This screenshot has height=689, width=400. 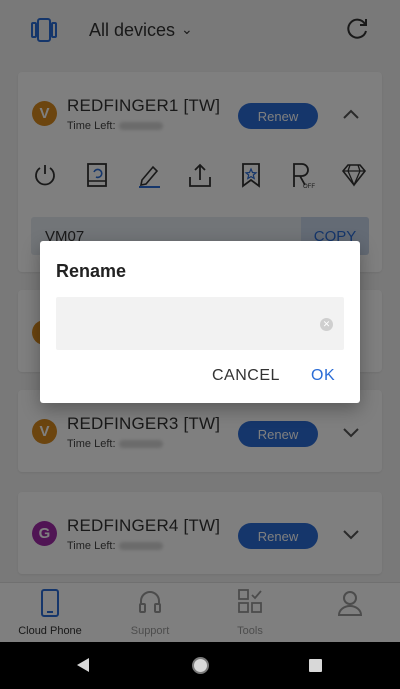 What do you see at coordinates (323, 376) in the screenshot?
I see `ok-button: OK` at bounding box center [323, 376].